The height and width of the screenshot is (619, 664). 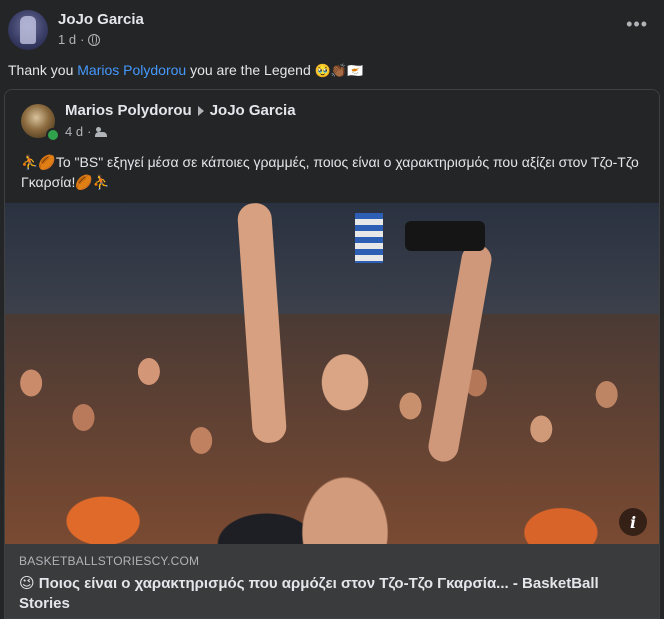 I want to click on caption-prefix: Thank you, so click(x=43, y=70).